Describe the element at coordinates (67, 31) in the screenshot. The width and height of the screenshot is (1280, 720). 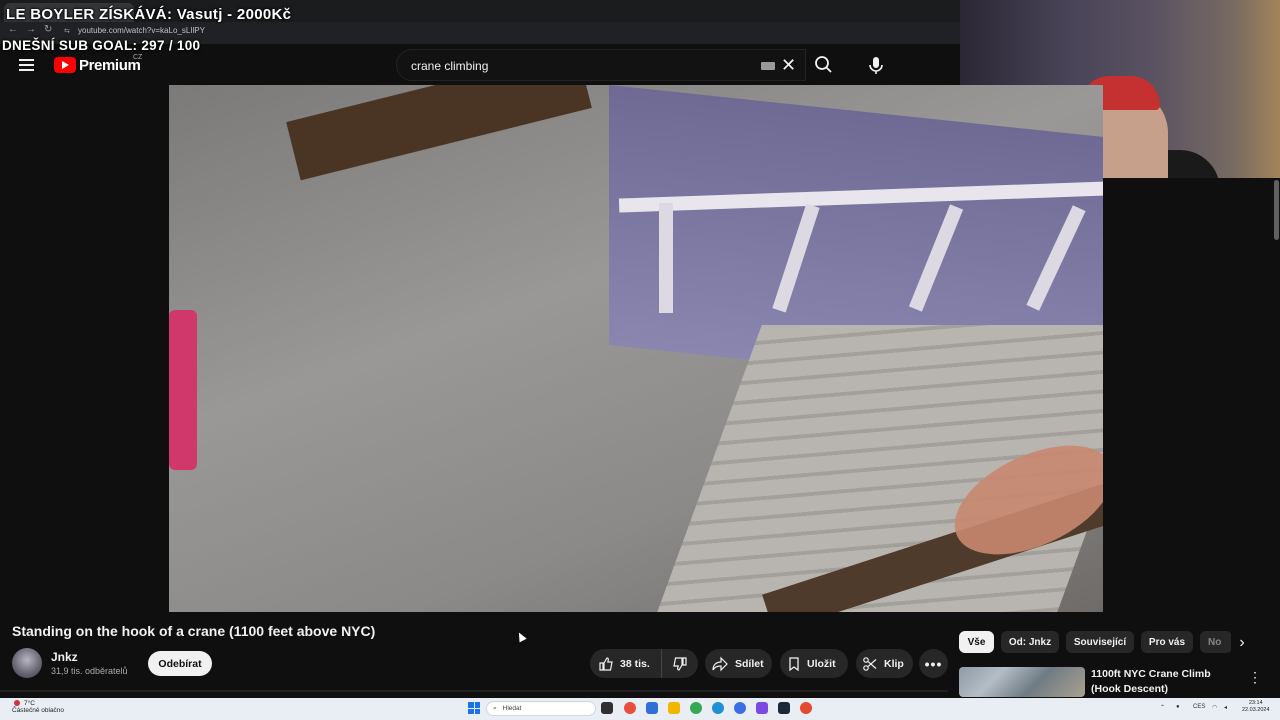
I see `site-info-icon: ⇆` at that location.